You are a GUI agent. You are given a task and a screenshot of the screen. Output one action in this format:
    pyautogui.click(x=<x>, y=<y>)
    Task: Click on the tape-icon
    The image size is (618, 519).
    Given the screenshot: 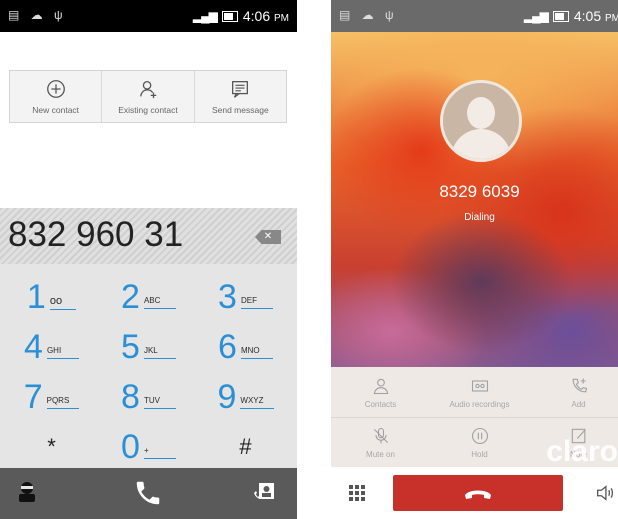 What is the action you would take?
    pyautogui.click(x=479, y=385)
    